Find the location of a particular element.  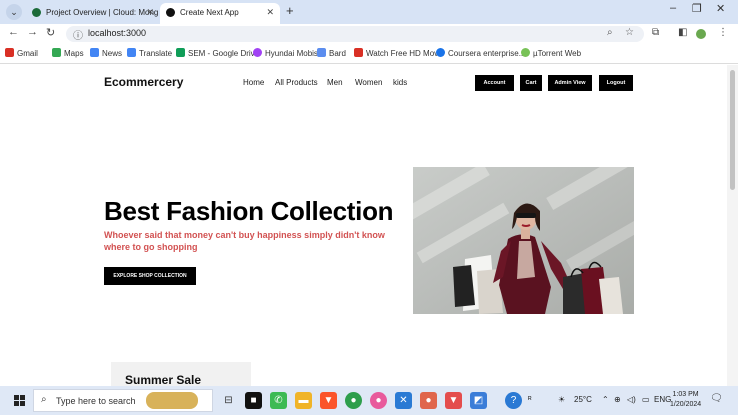

reload-icon: ↻ is located at coordinates (50, 32).